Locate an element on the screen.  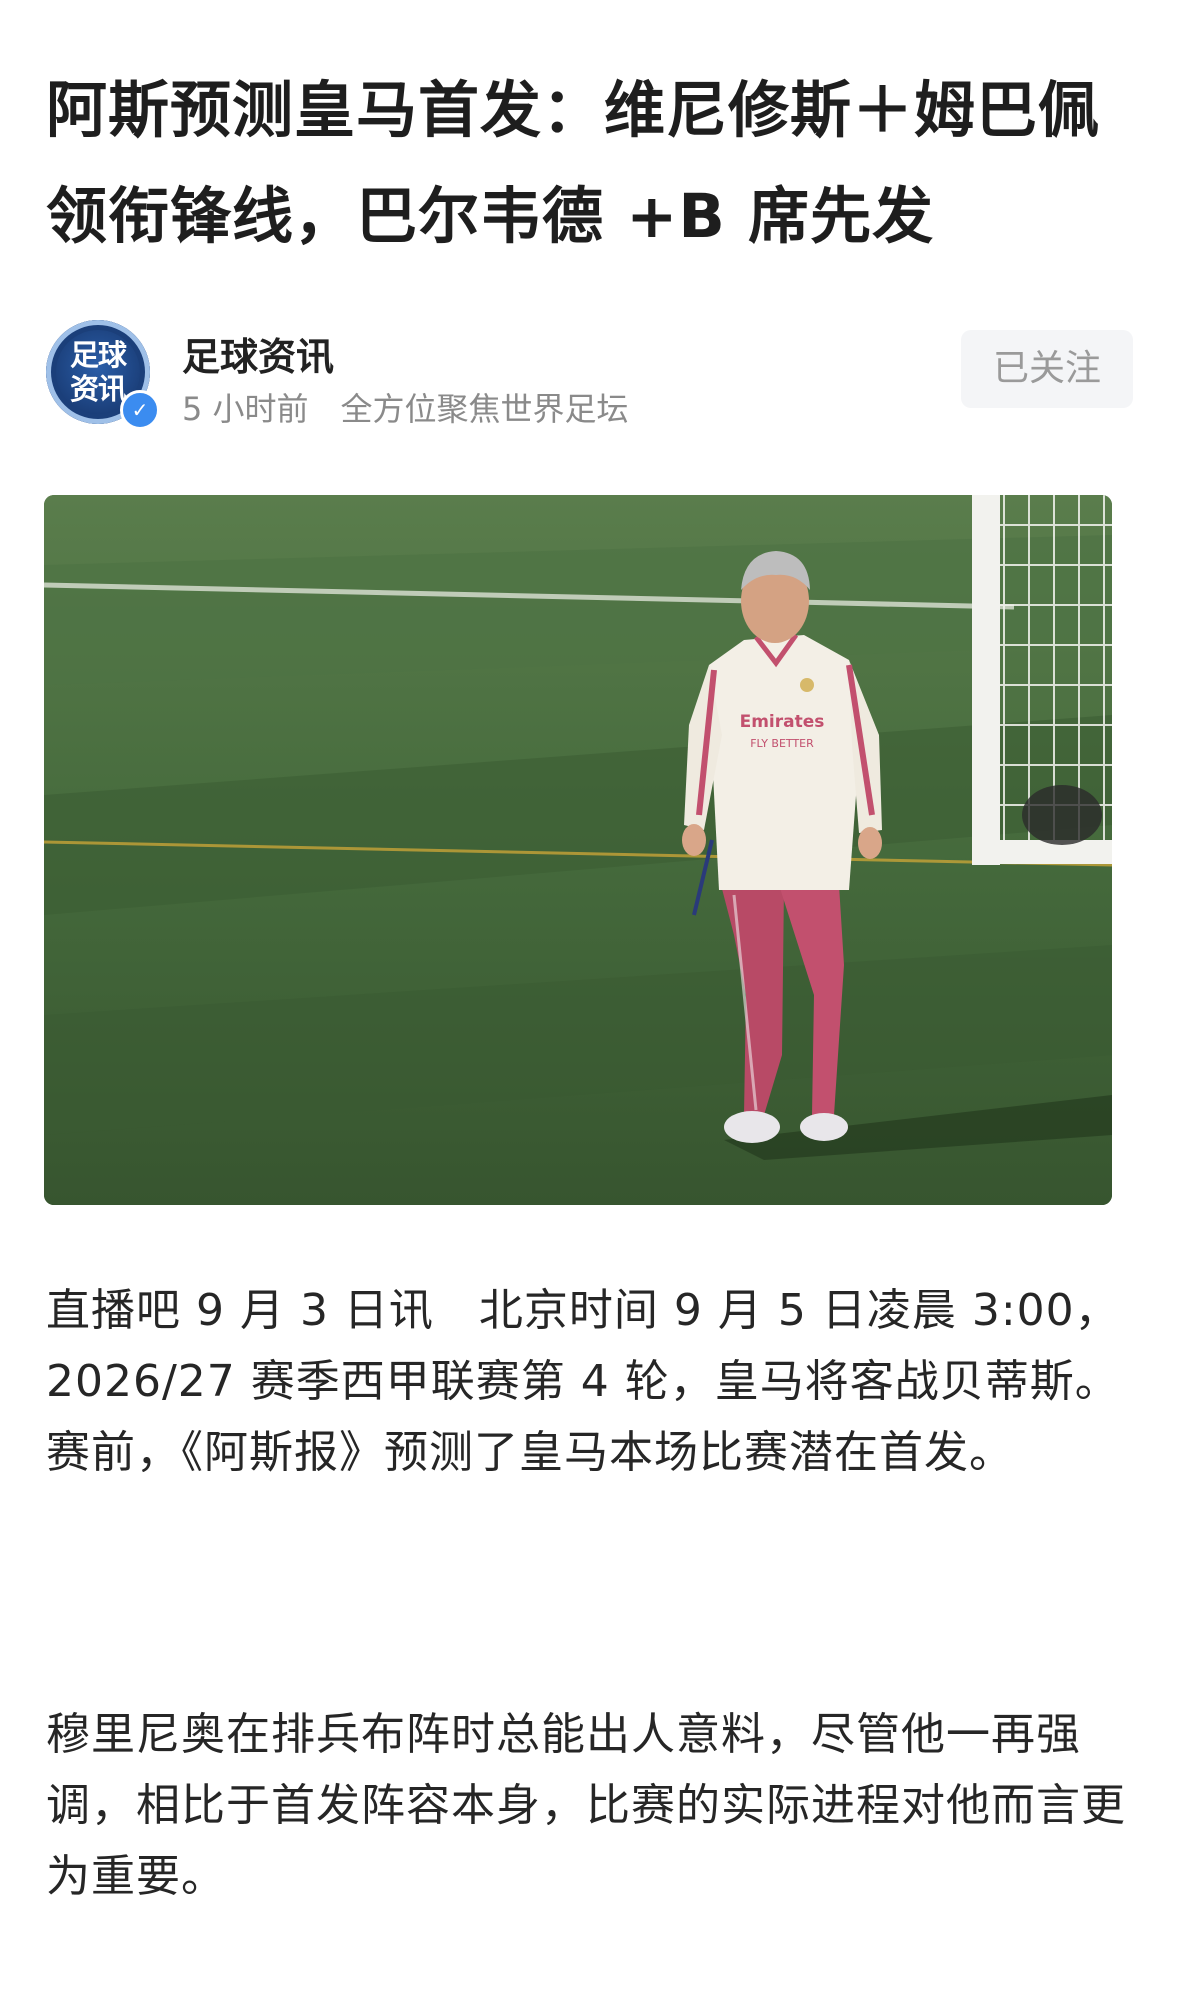
jersey-slogan-text: FLY BETTER is located at coordinates (782, 743).